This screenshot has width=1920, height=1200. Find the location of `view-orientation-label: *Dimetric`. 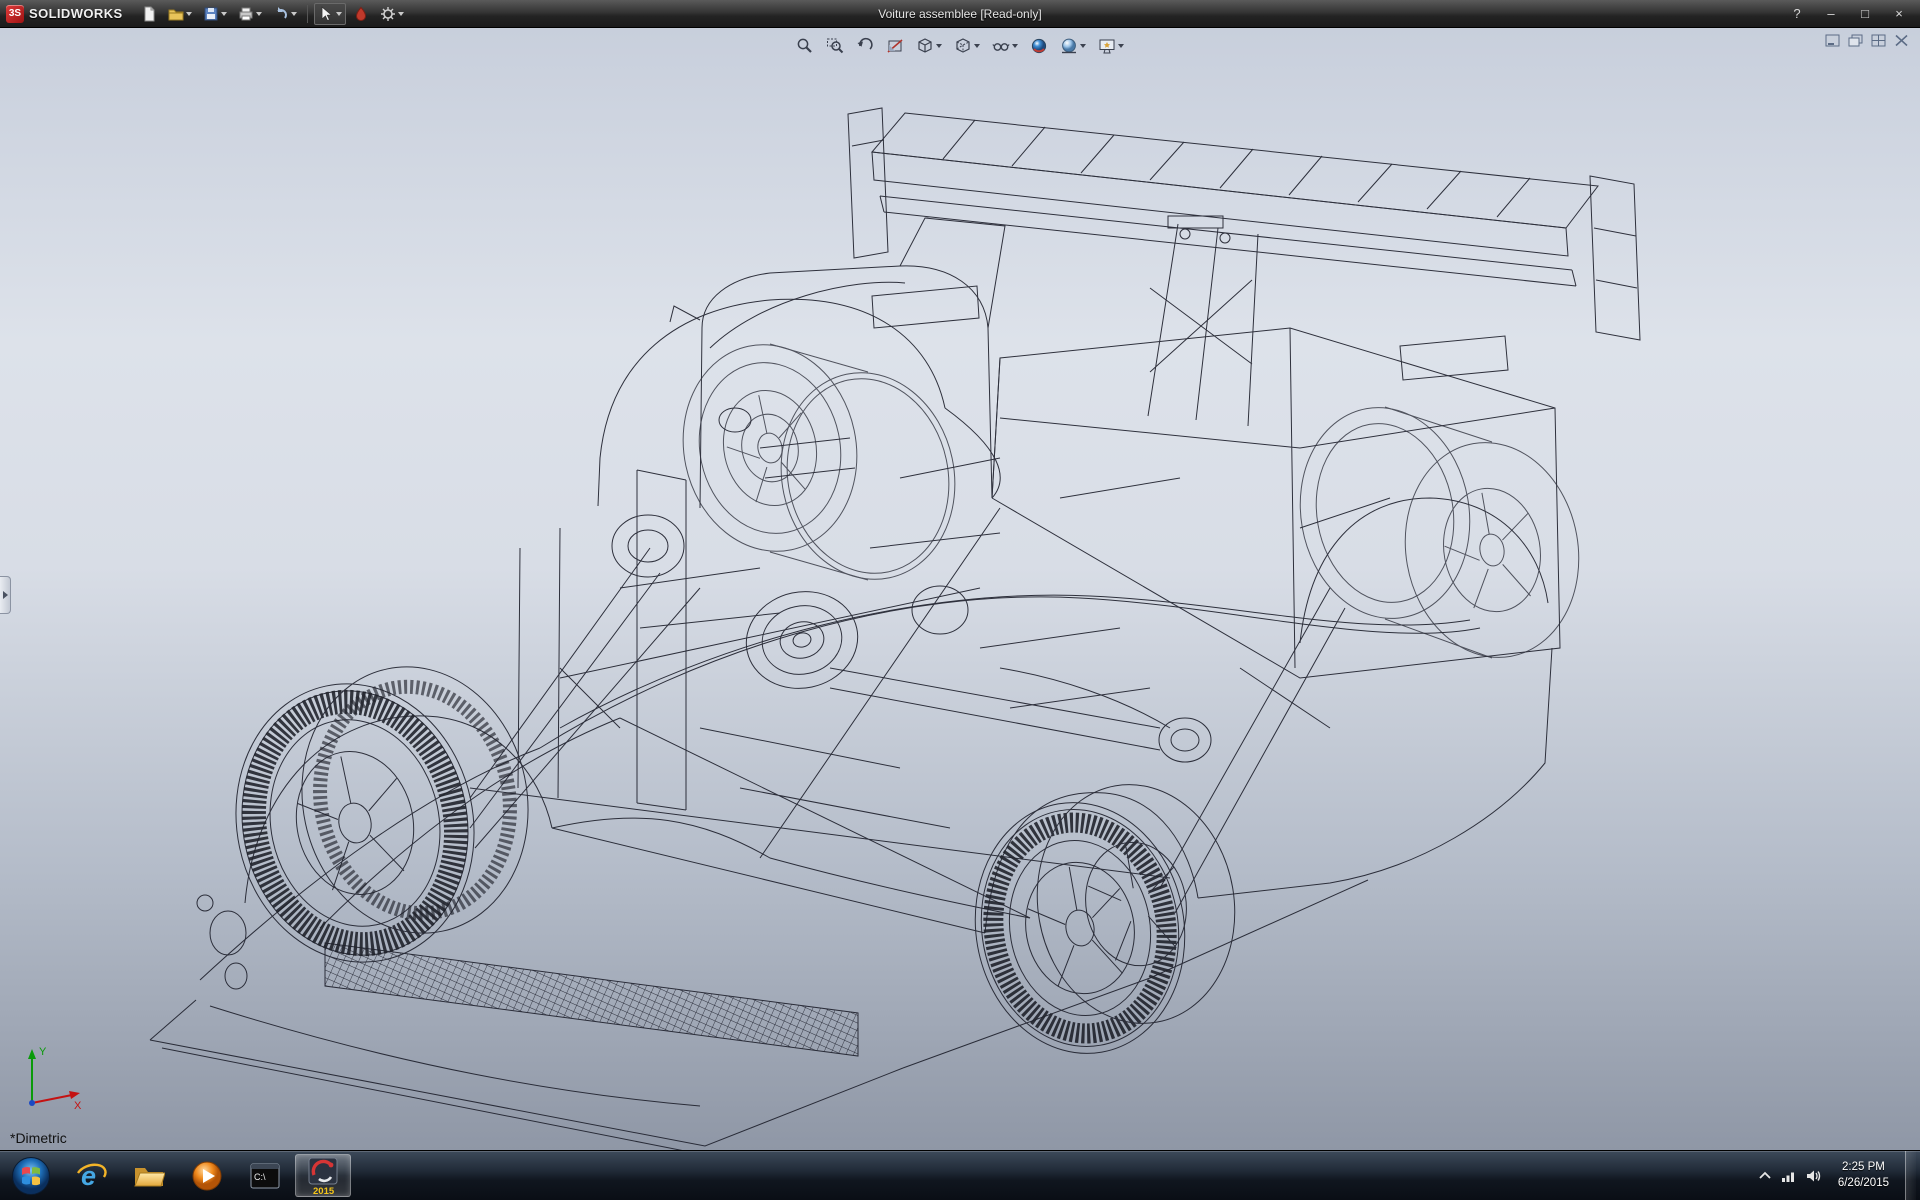

view-orientation-label: *Dimetric is located at coordinates (38, 1138).